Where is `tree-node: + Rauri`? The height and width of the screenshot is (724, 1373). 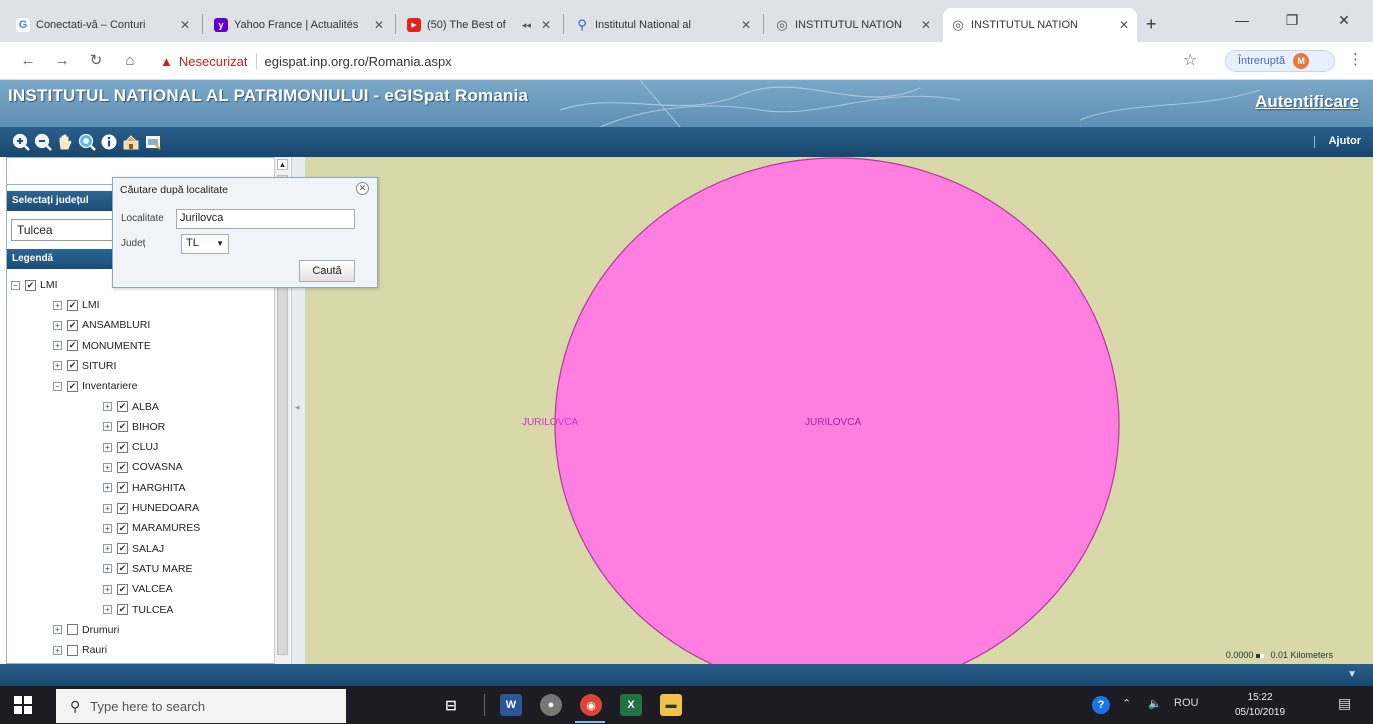 tree-node: + Rauri is located at coordinates (80, 650).